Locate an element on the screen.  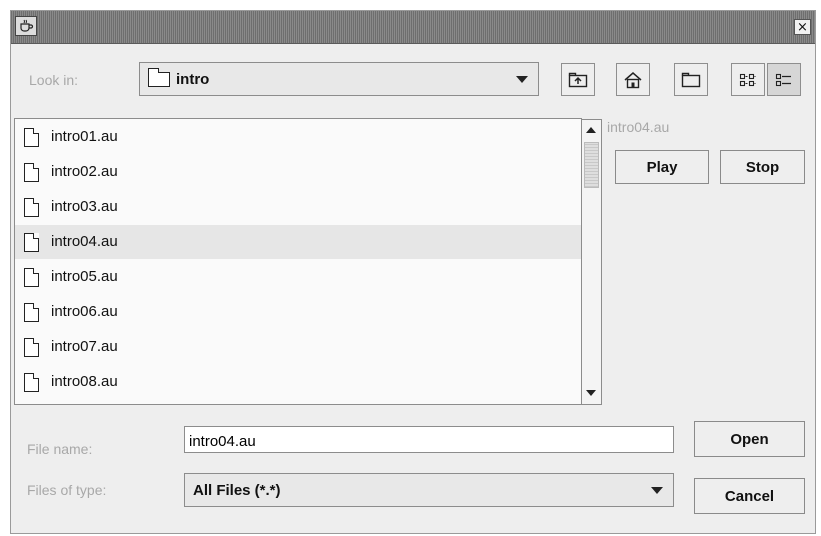
list-view-icon is located at coordinates (747, 79).